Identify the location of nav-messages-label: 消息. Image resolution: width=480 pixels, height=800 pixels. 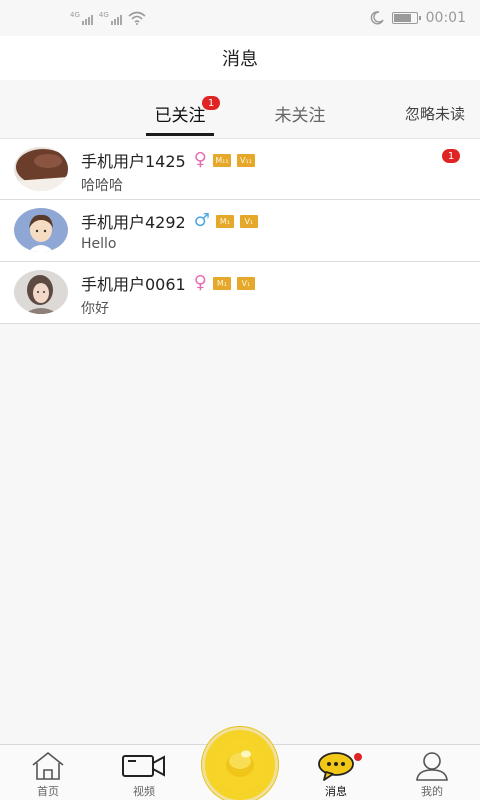
(336, 791).